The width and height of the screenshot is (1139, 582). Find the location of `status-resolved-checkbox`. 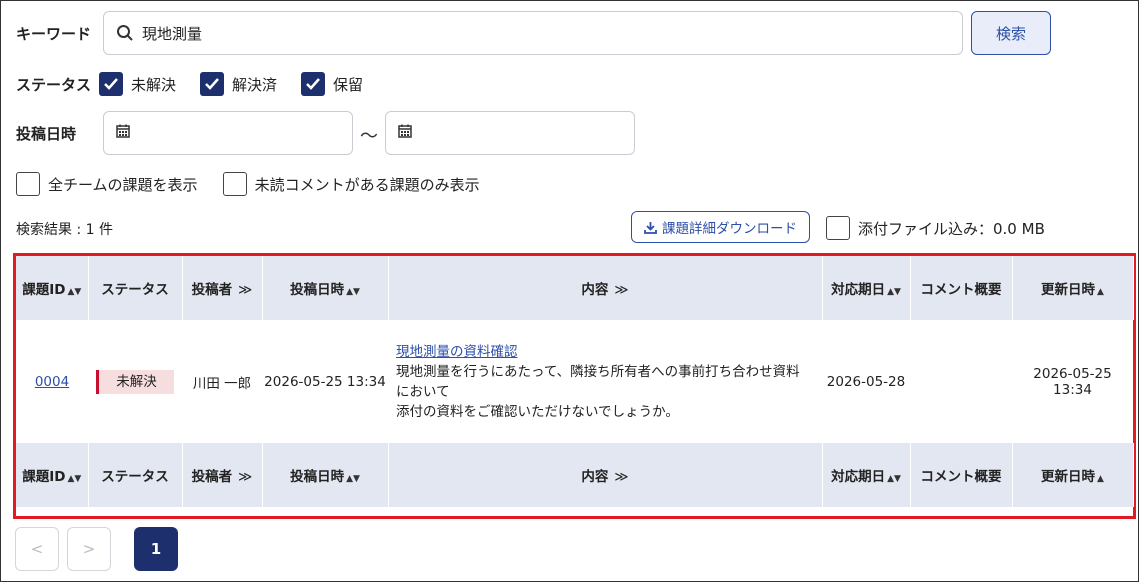

status-resolved-checkbox is located at coordinates (212, 84).